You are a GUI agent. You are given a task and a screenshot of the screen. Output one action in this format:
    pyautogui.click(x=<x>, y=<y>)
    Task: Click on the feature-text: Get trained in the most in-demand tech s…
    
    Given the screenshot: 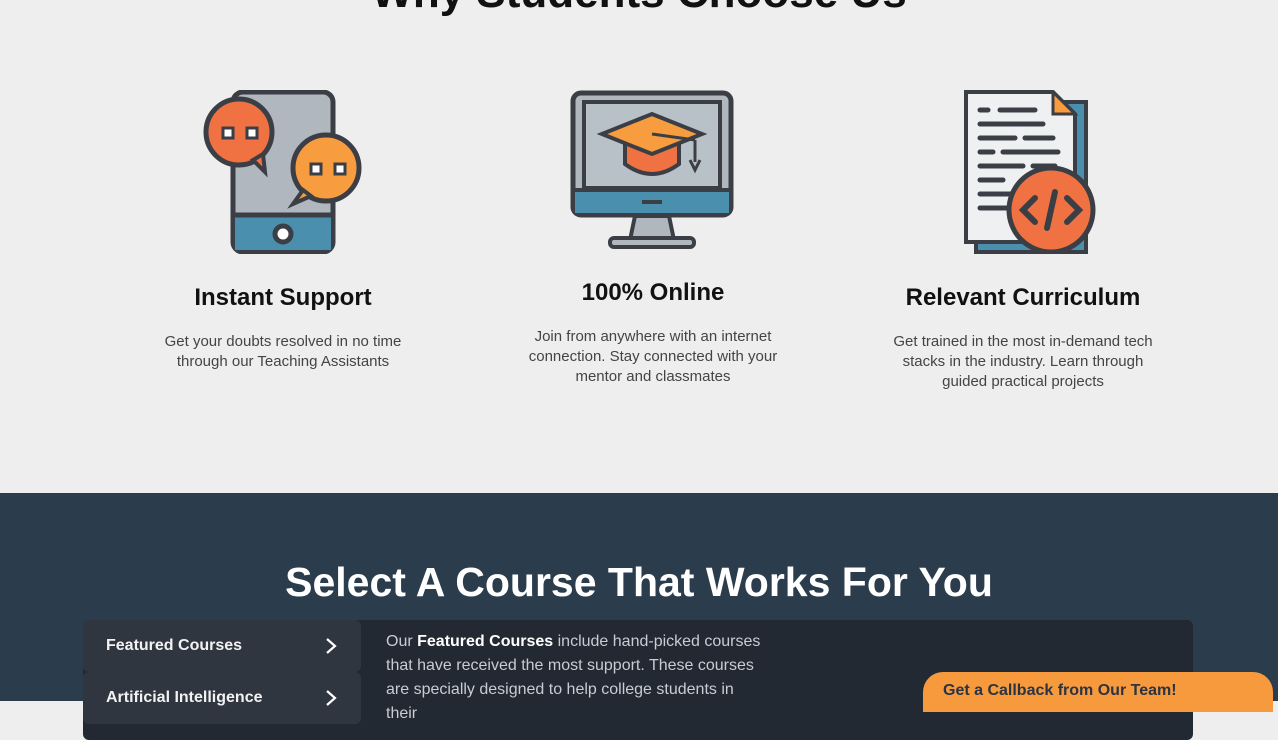 What is the action you would take?
    pyautogui.click(x=1023, y=361)
    